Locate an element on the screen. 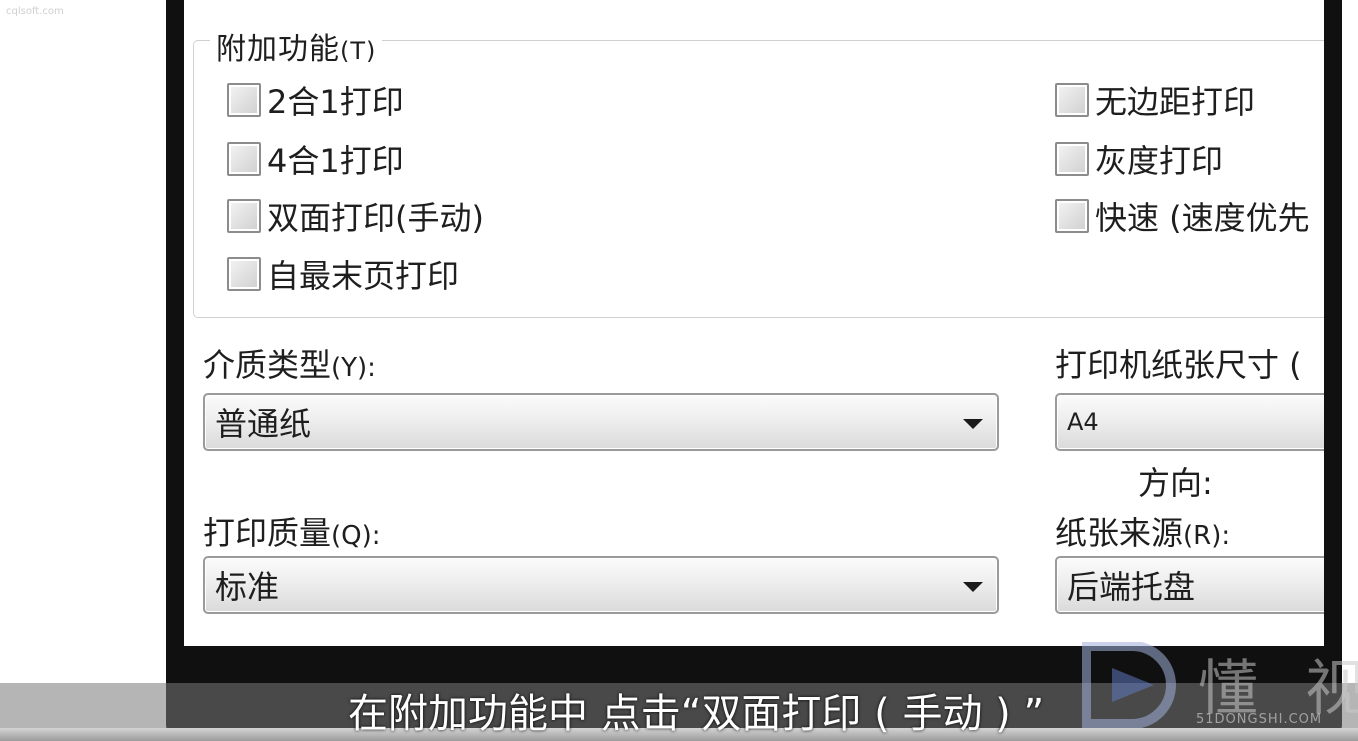 This screenshot has height=741, width=1358. paper-size-dropdown: A4 is located at coordinates (1189, 422).